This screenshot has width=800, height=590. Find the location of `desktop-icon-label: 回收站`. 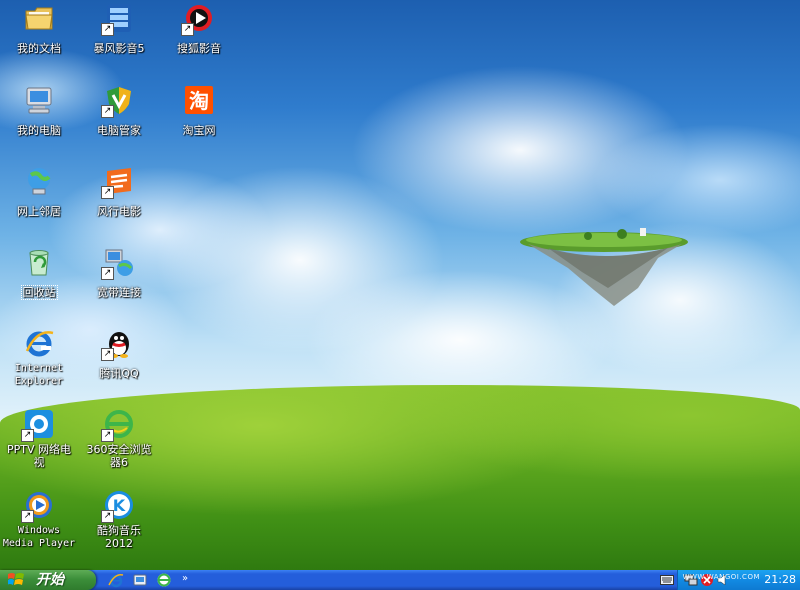

desktop-icon-label: 回收站 is located at coordinates (39, 292).